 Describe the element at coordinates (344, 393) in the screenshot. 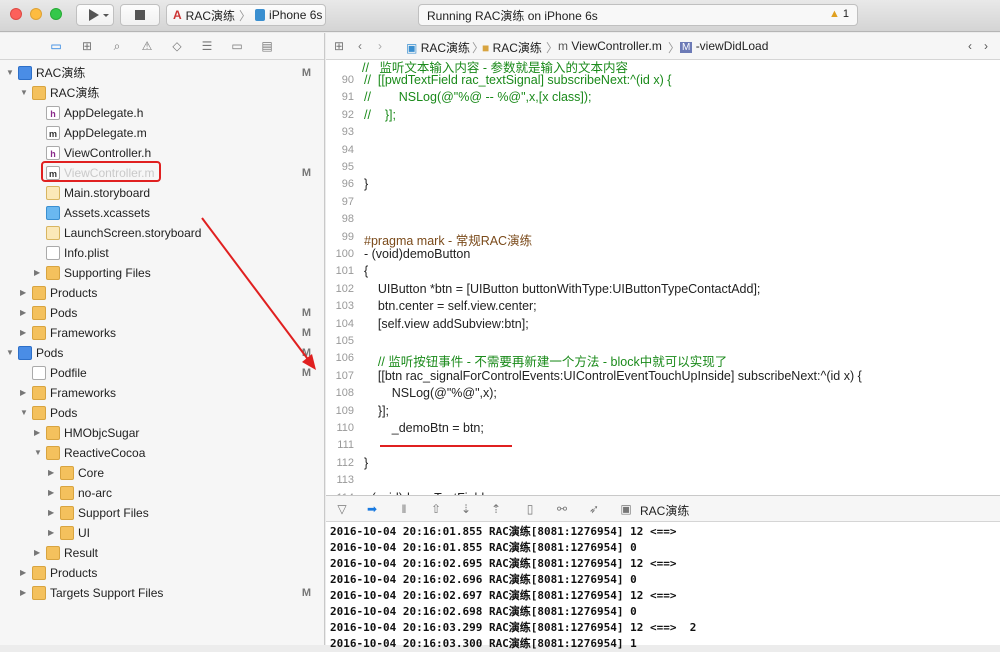

I see `line-number: 108` at that location.